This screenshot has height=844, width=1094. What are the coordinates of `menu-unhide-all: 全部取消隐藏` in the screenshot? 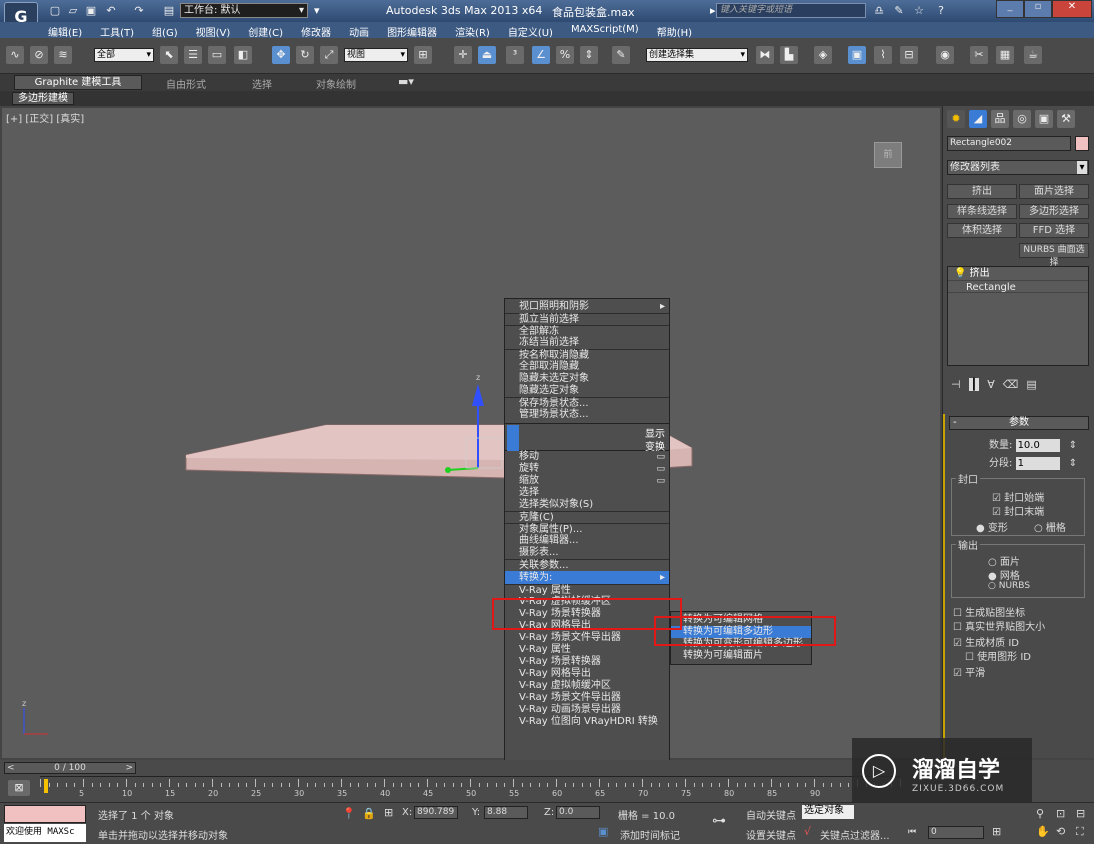 It's located at (587, 367).